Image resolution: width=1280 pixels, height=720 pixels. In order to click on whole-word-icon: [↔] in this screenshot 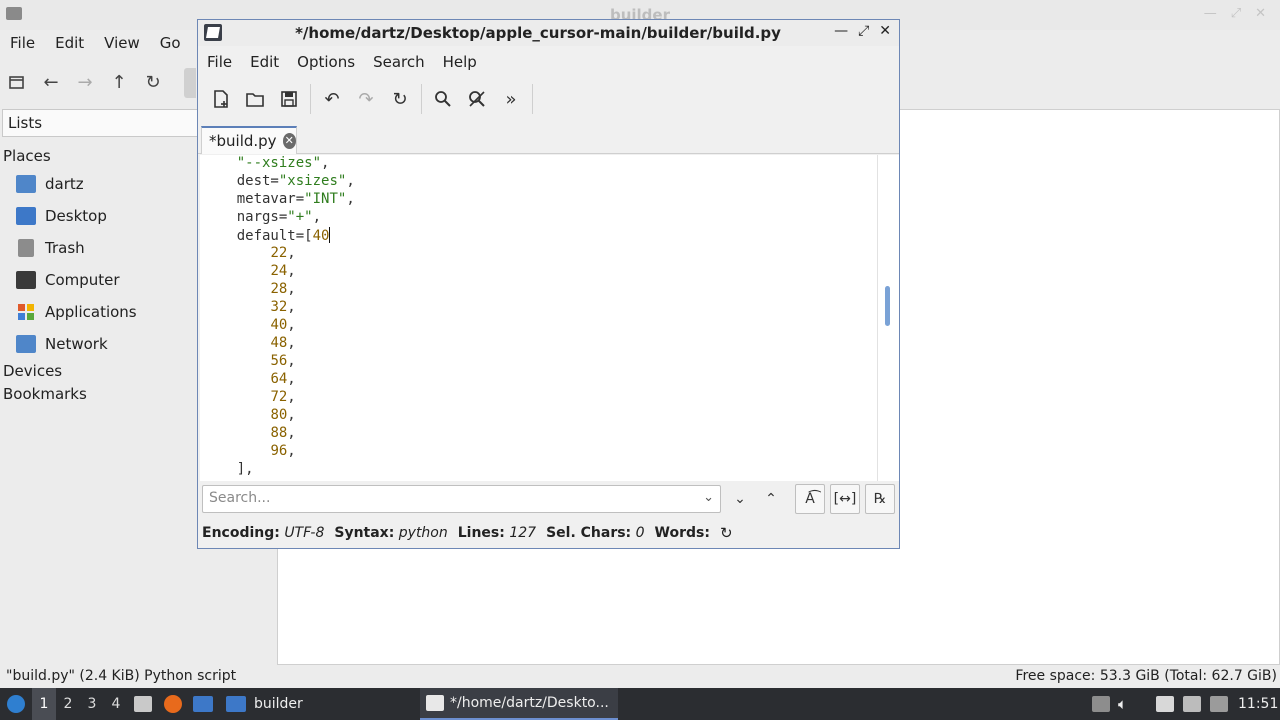, I will do `click(845, 499)`.